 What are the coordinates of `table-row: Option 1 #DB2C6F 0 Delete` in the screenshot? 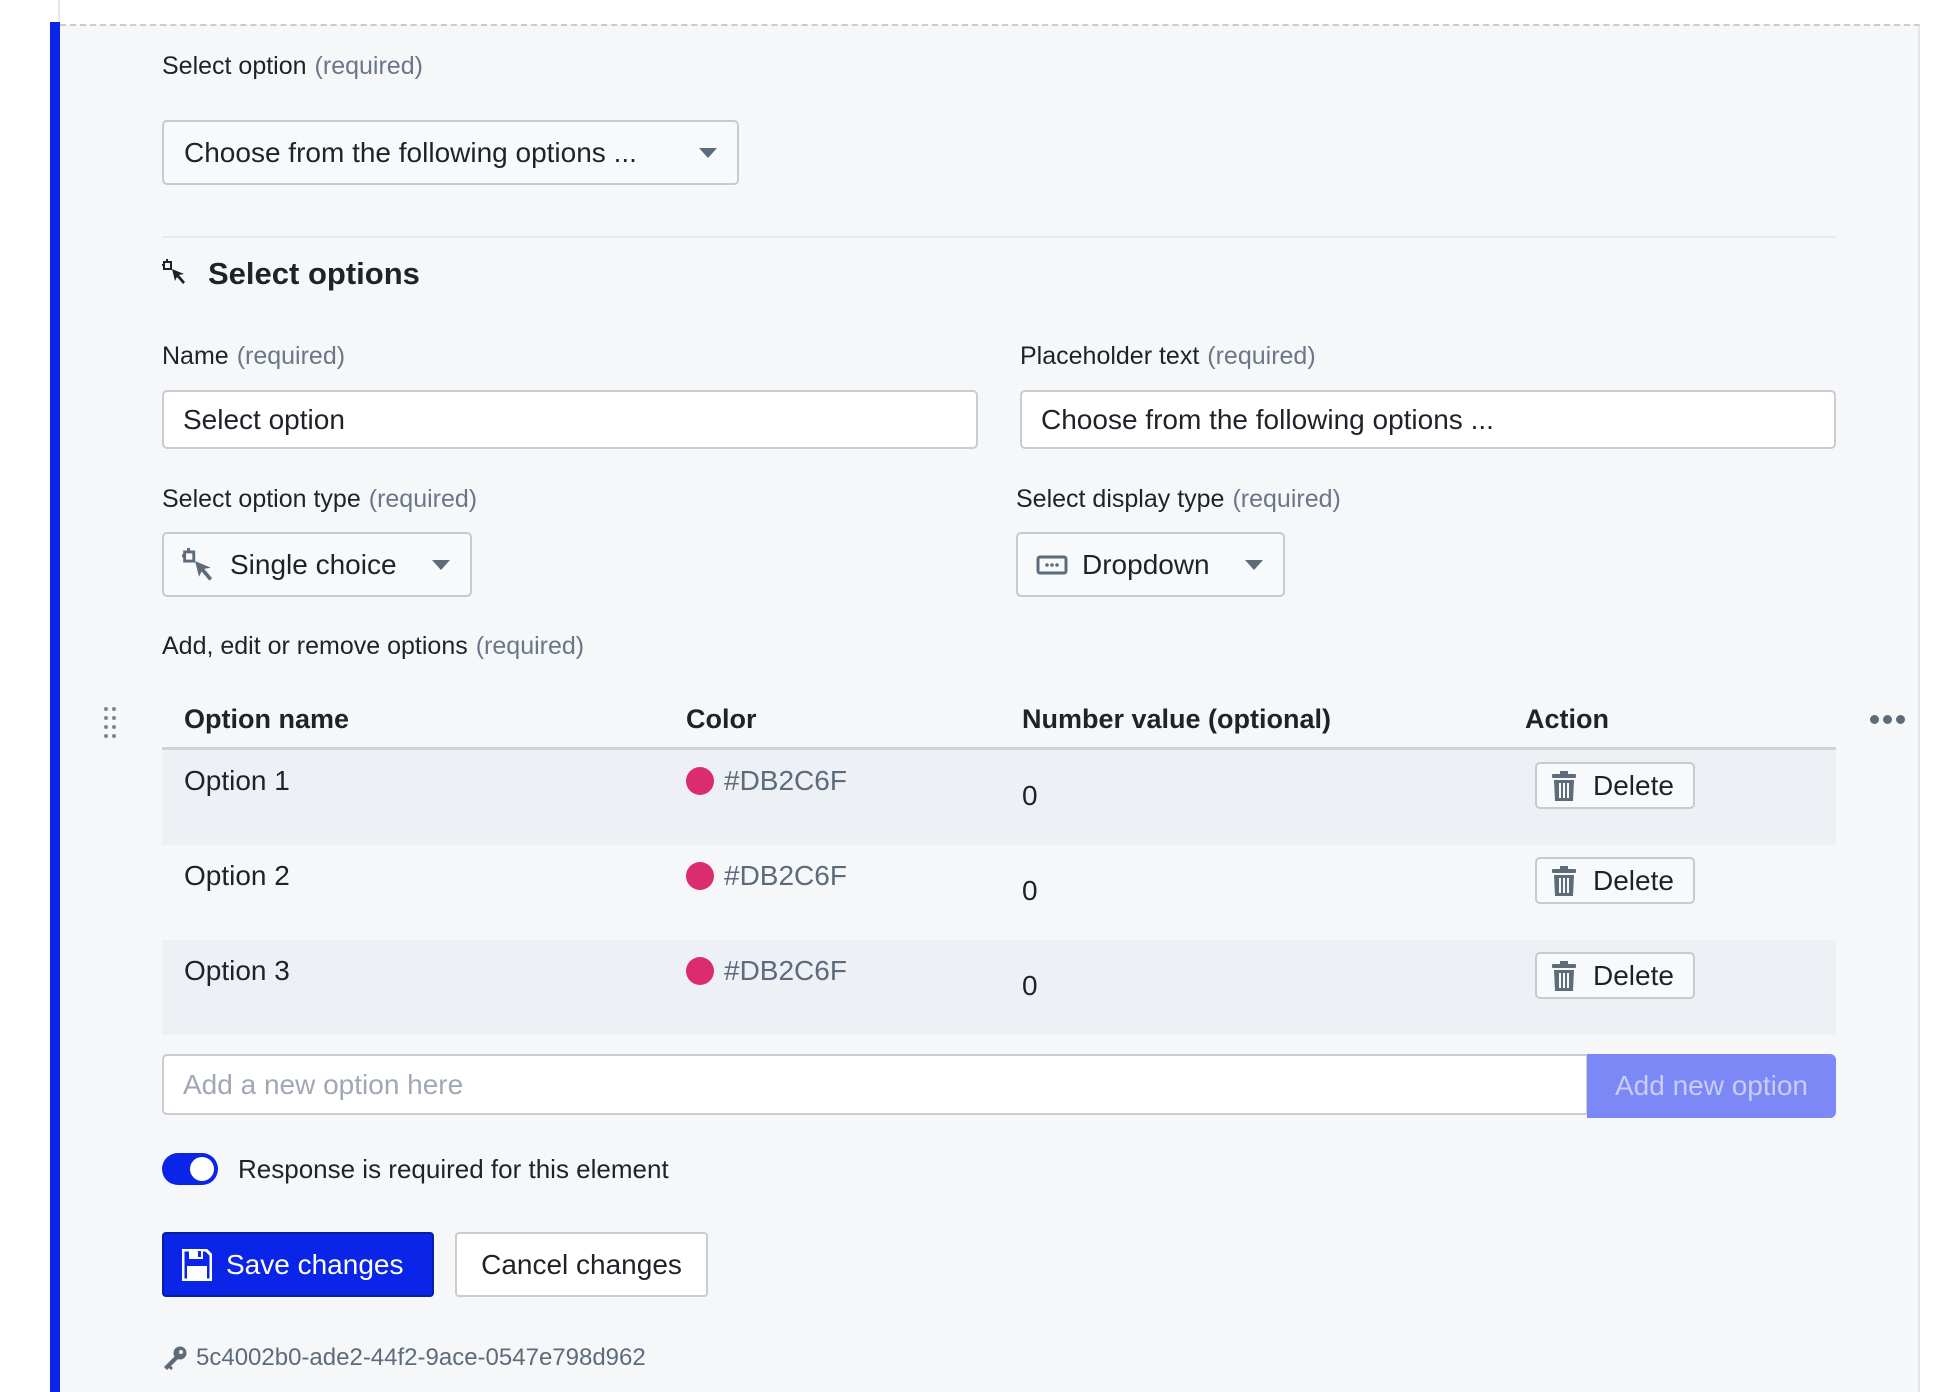 It's located at (999, 797).